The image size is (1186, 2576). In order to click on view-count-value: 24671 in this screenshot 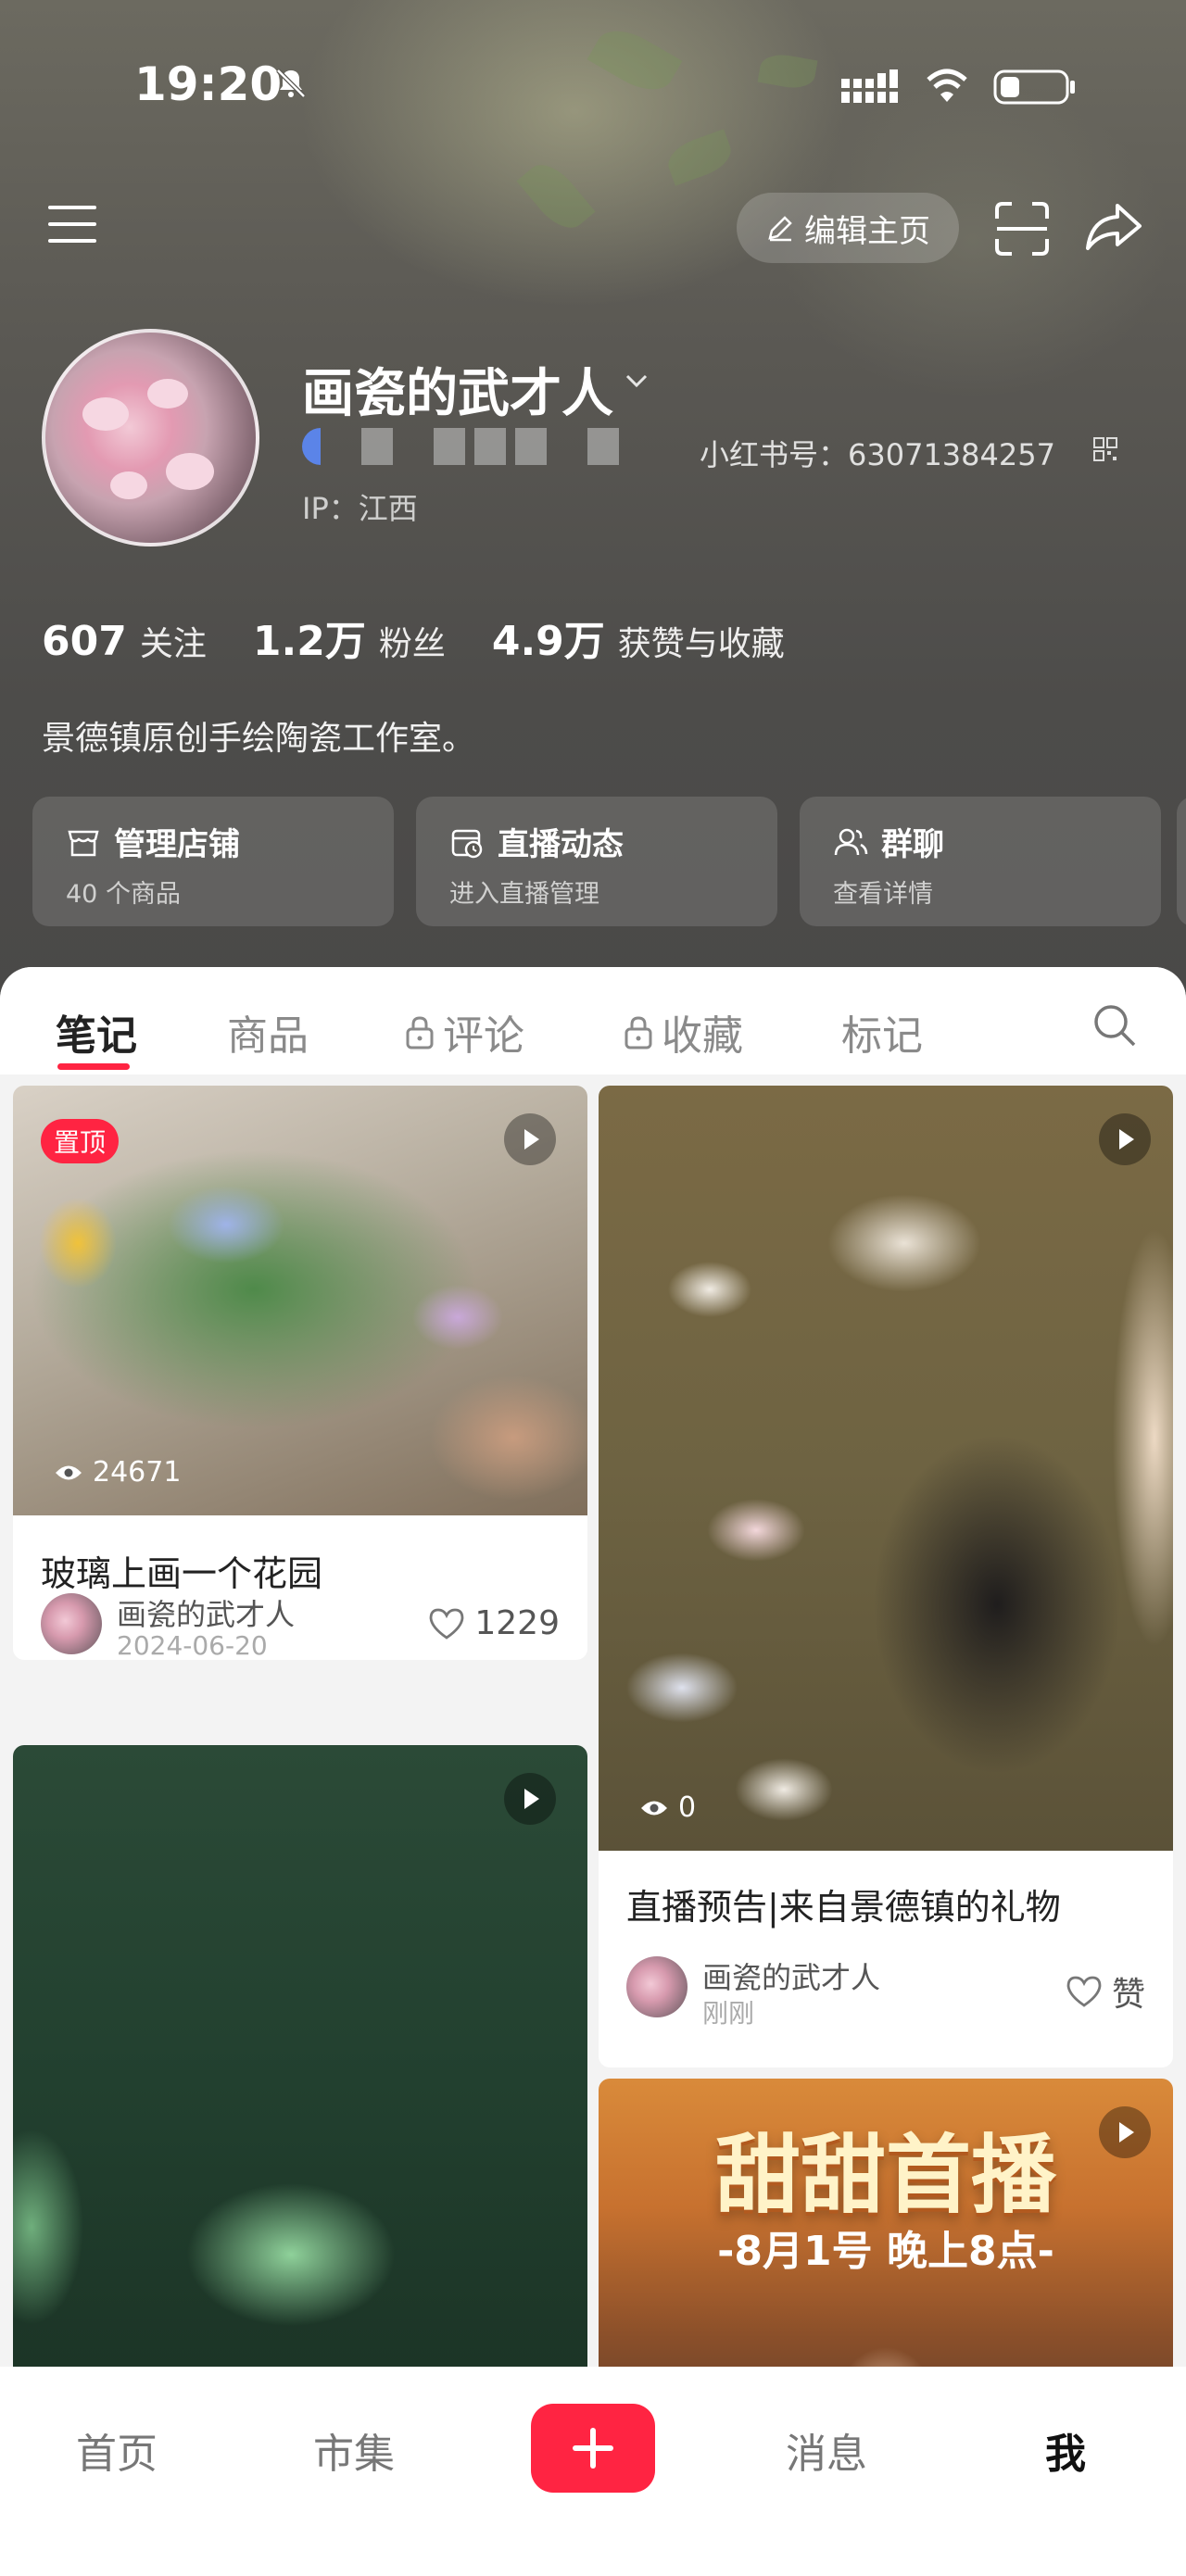, I will do `click(137, 1472)`.